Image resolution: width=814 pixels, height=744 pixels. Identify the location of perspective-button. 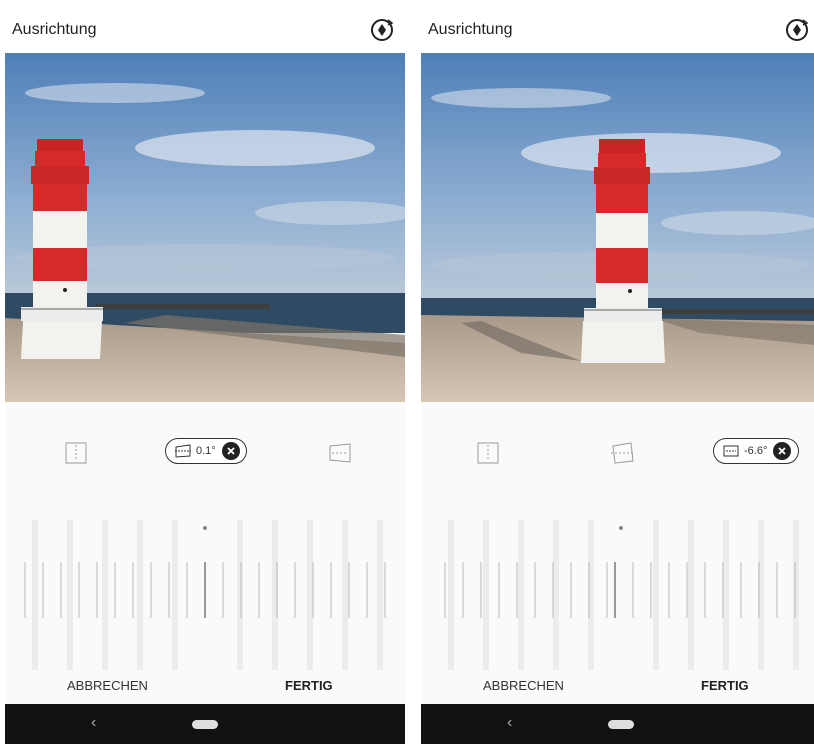
(340, 453).